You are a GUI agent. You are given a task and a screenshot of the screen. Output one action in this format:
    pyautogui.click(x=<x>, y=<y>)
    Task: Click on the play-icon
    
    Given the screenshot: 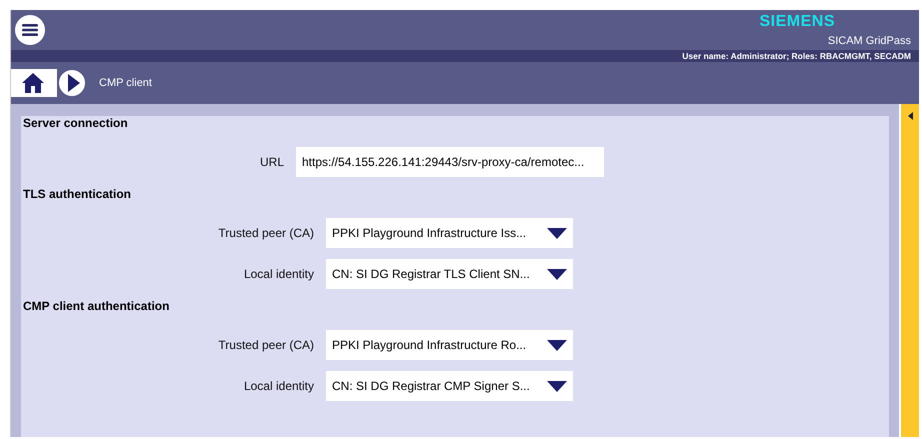 What is the action you would take?
    pyautogui.click(x=74, y=83)
    